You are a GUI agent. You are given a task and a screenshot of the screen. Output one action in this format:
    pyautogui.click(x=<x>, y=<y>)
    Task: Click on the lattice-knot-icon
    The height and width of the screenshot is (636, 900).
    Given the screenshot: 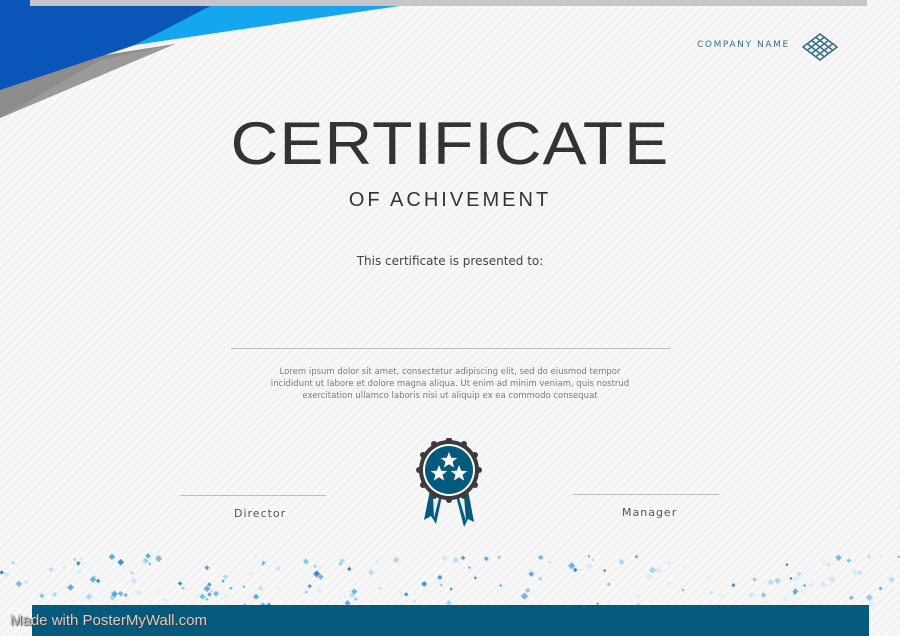 What is the action you would take?
    pyautogui.click(x=820, y=47)
    